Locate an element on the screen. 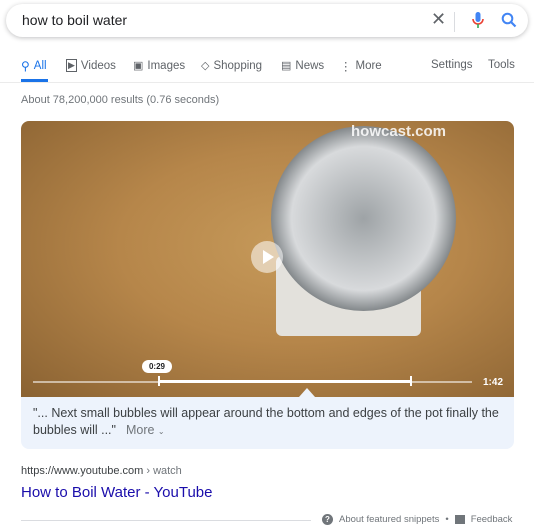 This screenshot has width=534, height=532. search-input: how to boil water is located at coordinates (74, 20).